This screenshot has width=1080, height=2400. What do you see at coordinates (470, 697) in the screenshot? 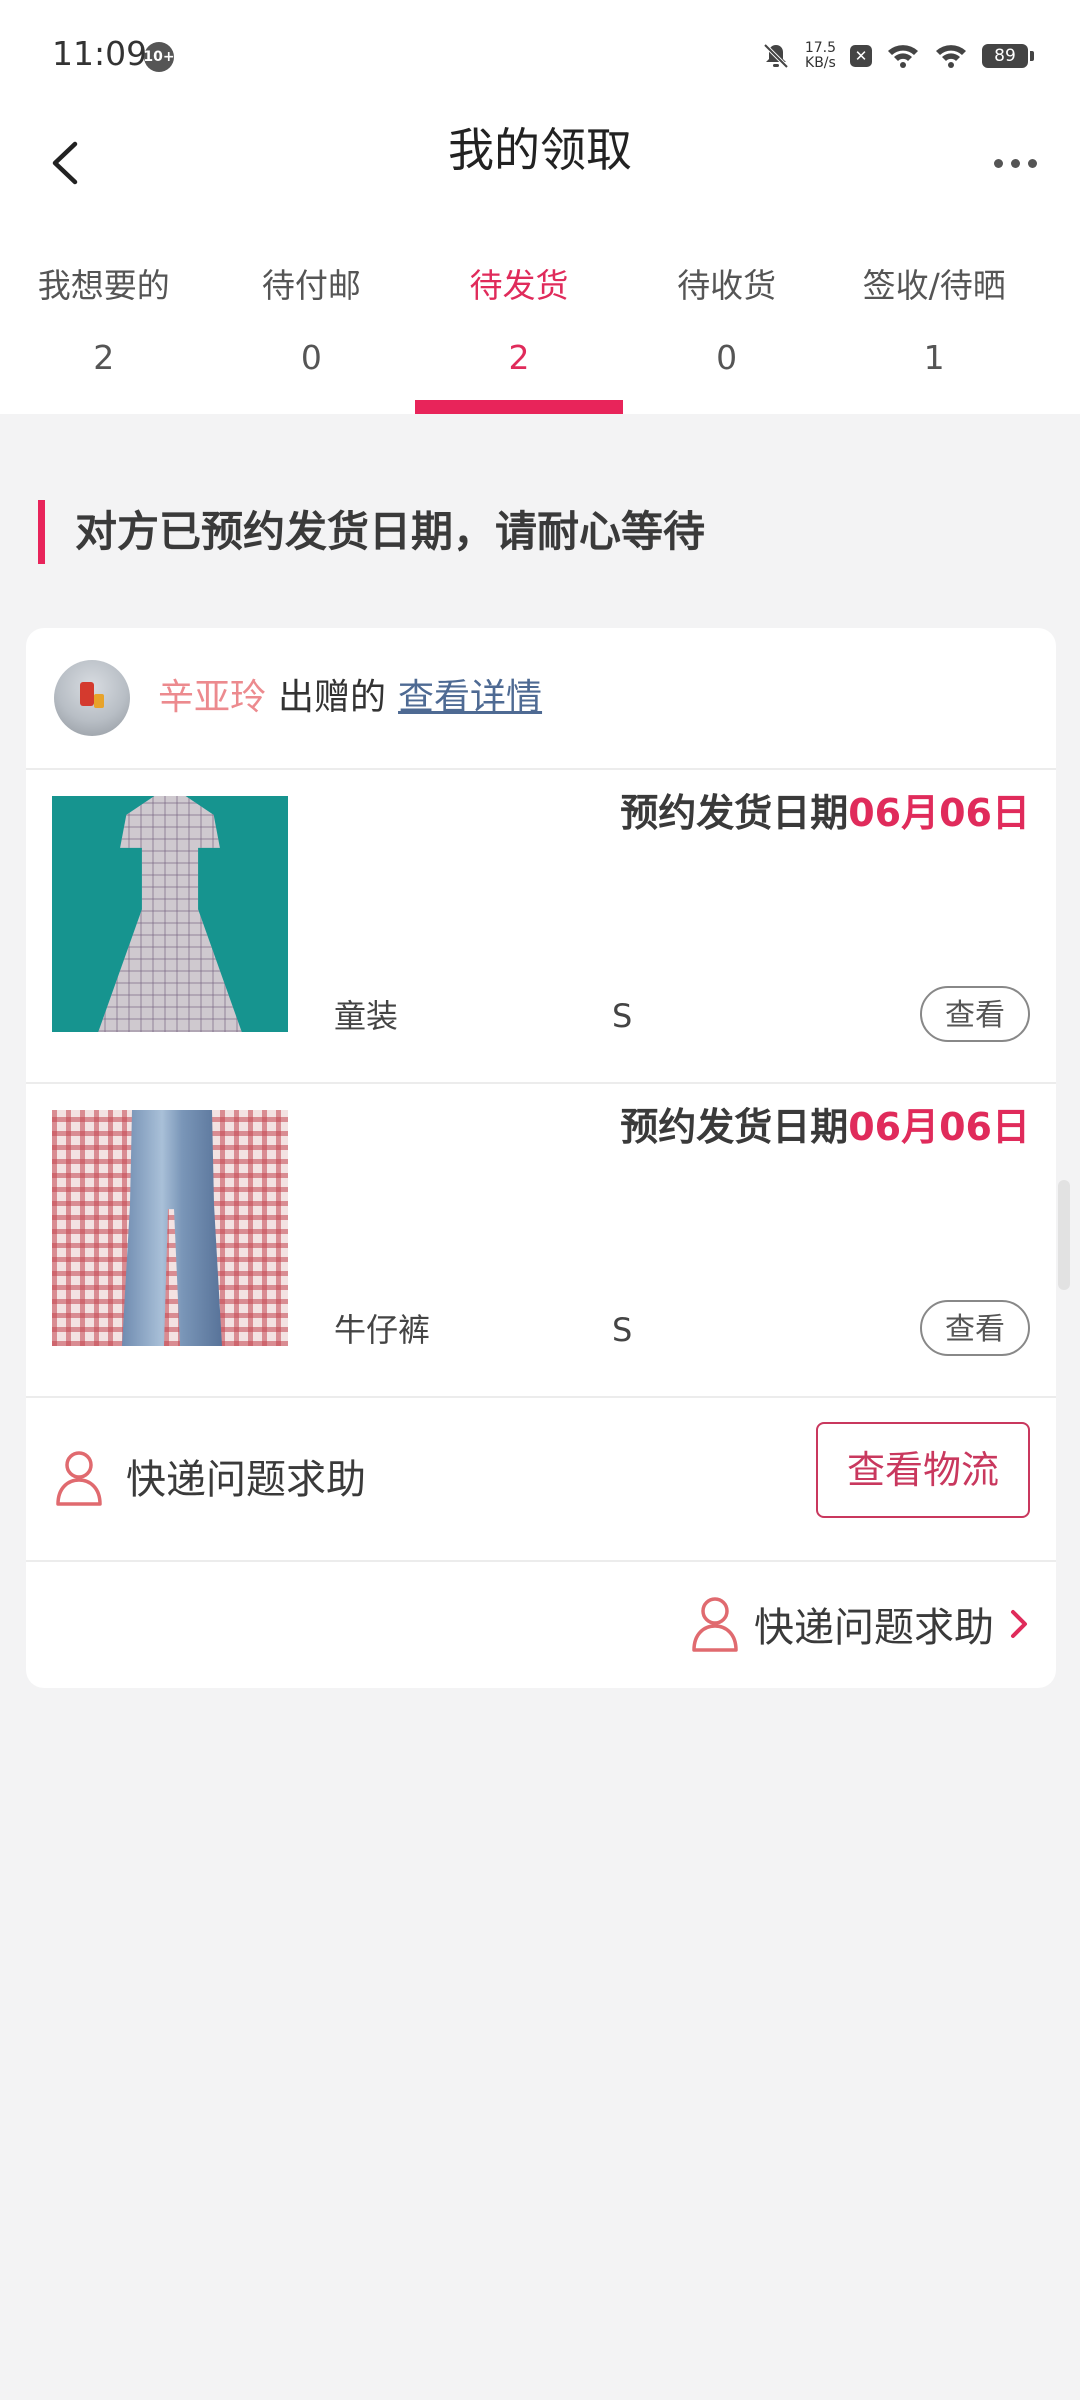
I see `view-details-link: 查看详情` at bounding box center [470, 697].